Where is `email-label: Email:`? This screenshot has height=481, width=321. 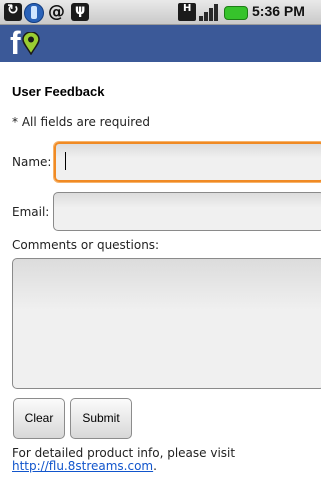 email-label: Email: is located at coordinates (31, 212).